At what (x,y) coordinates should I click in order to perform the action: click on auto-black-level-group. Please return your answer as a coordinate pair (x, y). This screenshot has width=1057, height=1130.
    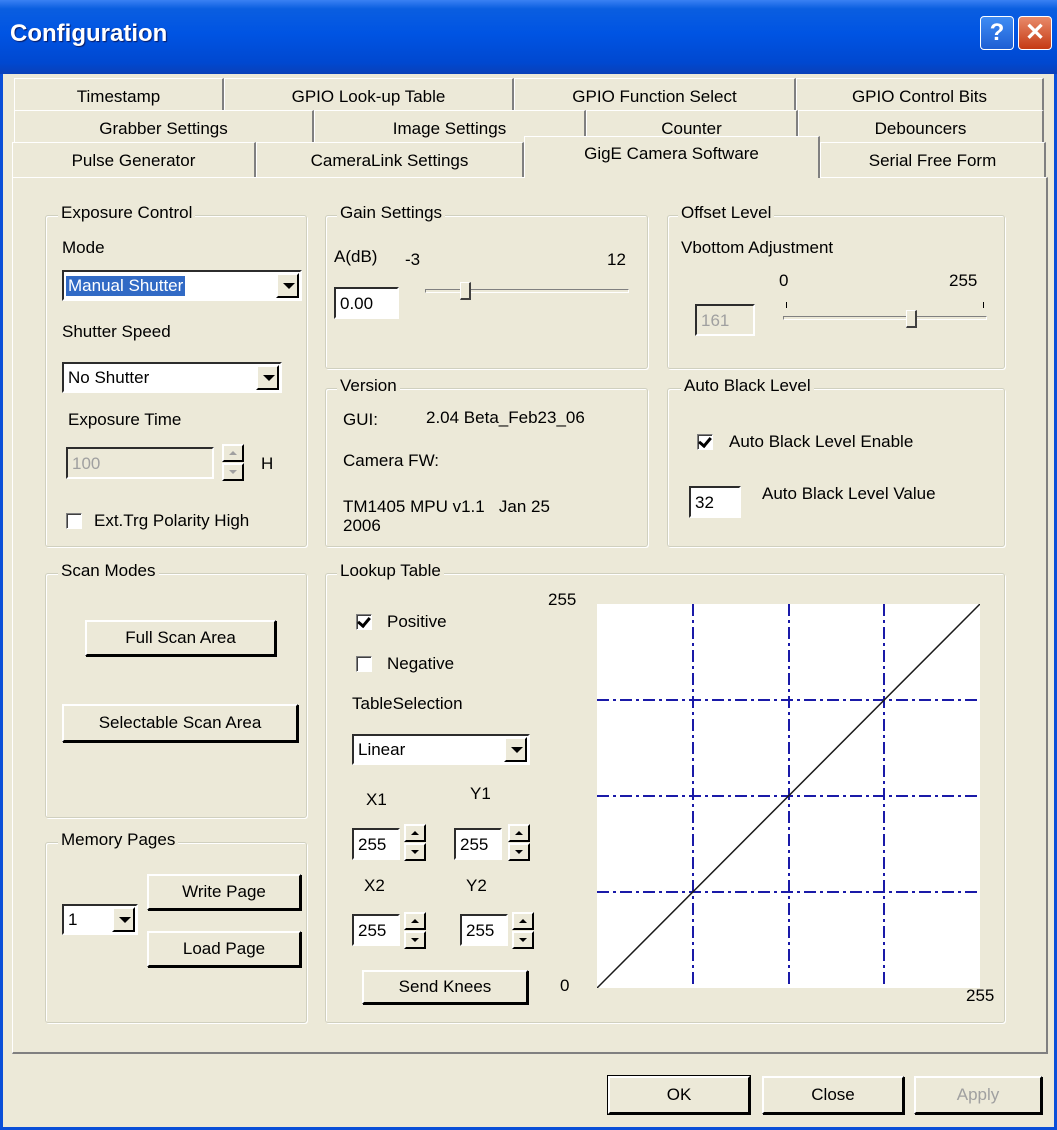
    Looking at the image, I should click on (836, 467).